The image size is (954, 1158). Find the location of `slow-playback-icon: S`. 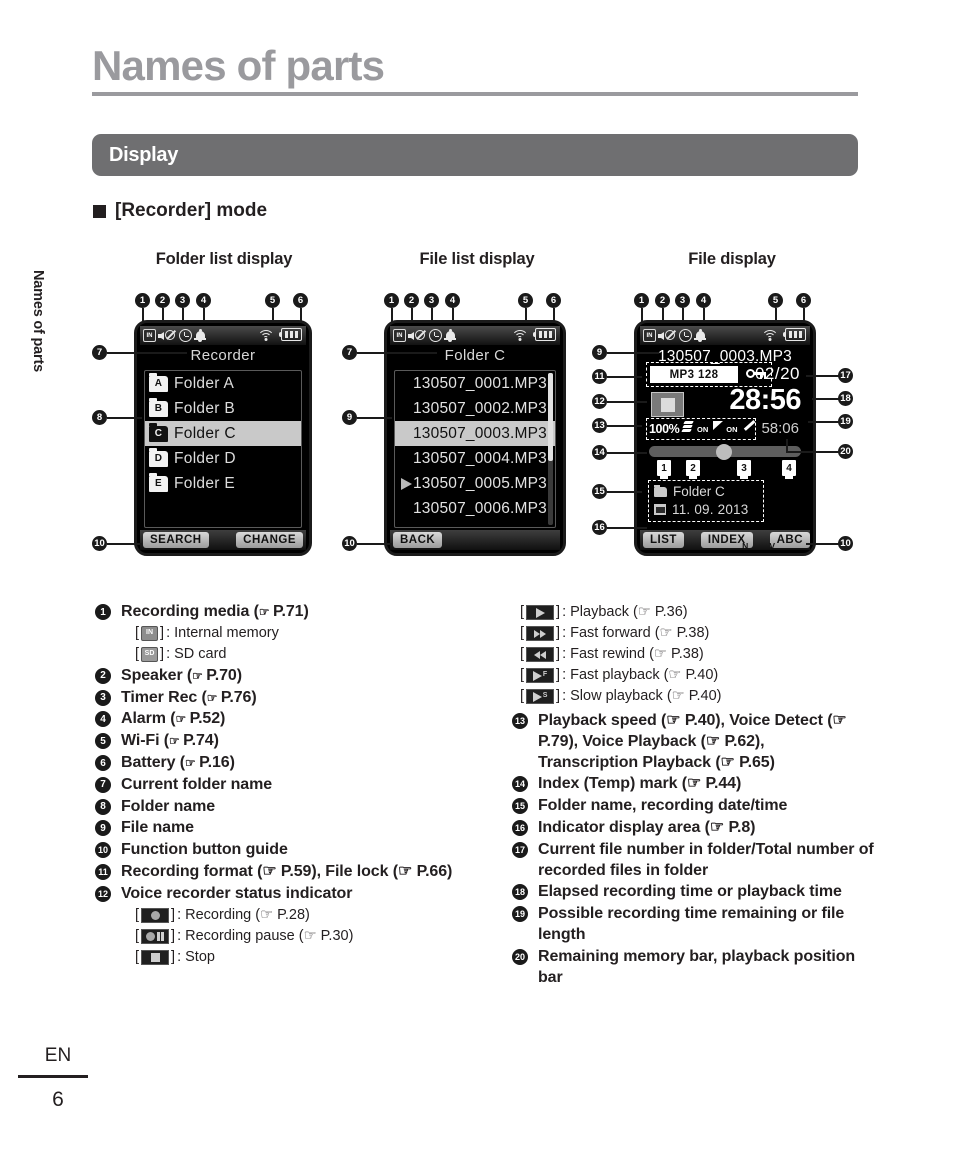

slow-playback-icon: S is located at coordinates (540, 697).